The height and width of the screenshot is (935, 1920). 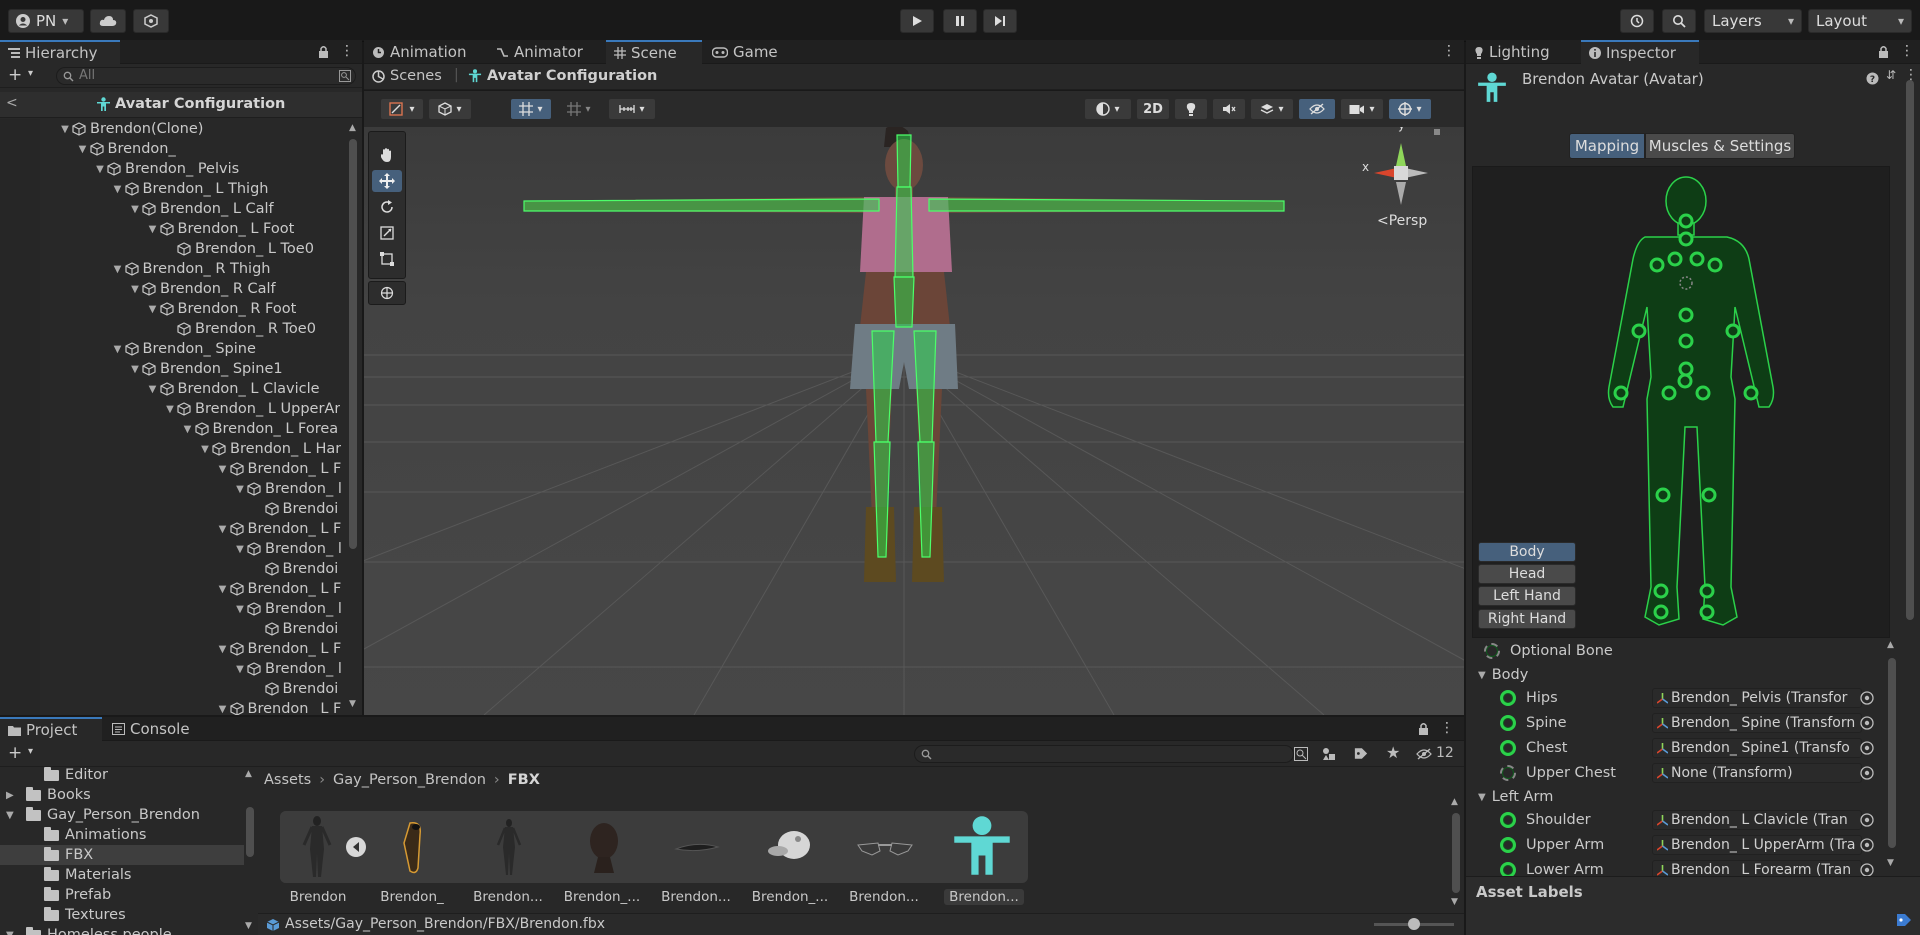 I want to click on shading-button: ▾, so click(x=1108, y=109).